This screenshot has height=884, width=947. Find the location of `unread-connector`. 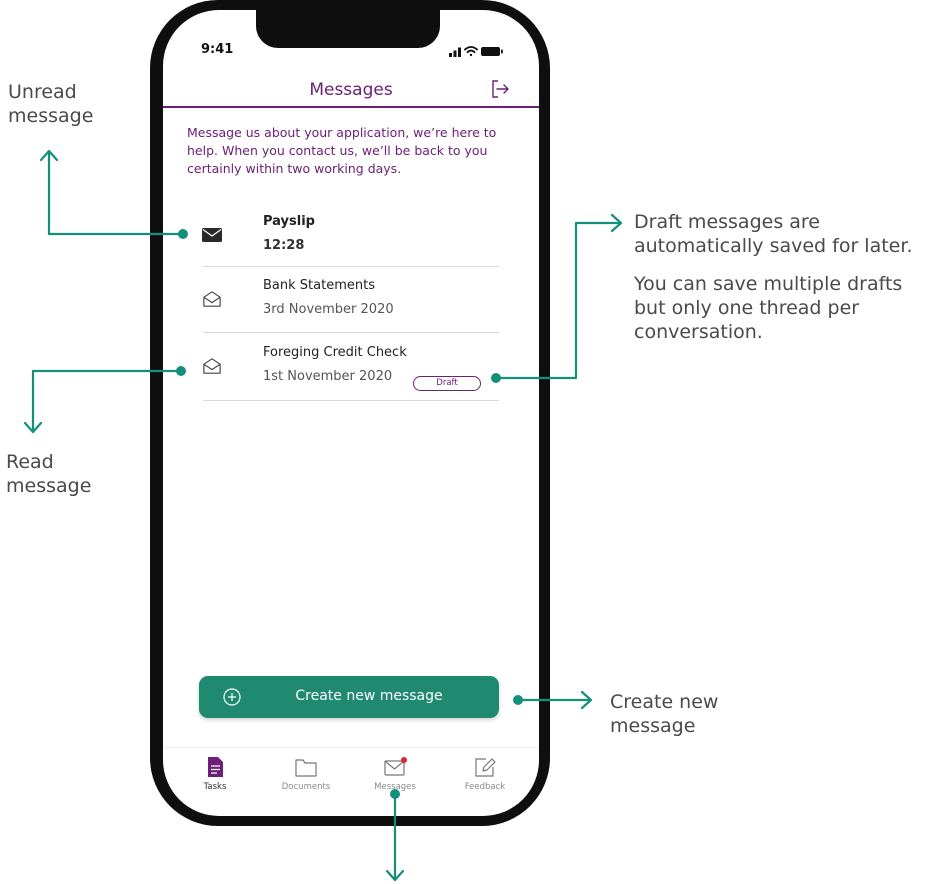

unread-connector is located at coordinates (116, 193).